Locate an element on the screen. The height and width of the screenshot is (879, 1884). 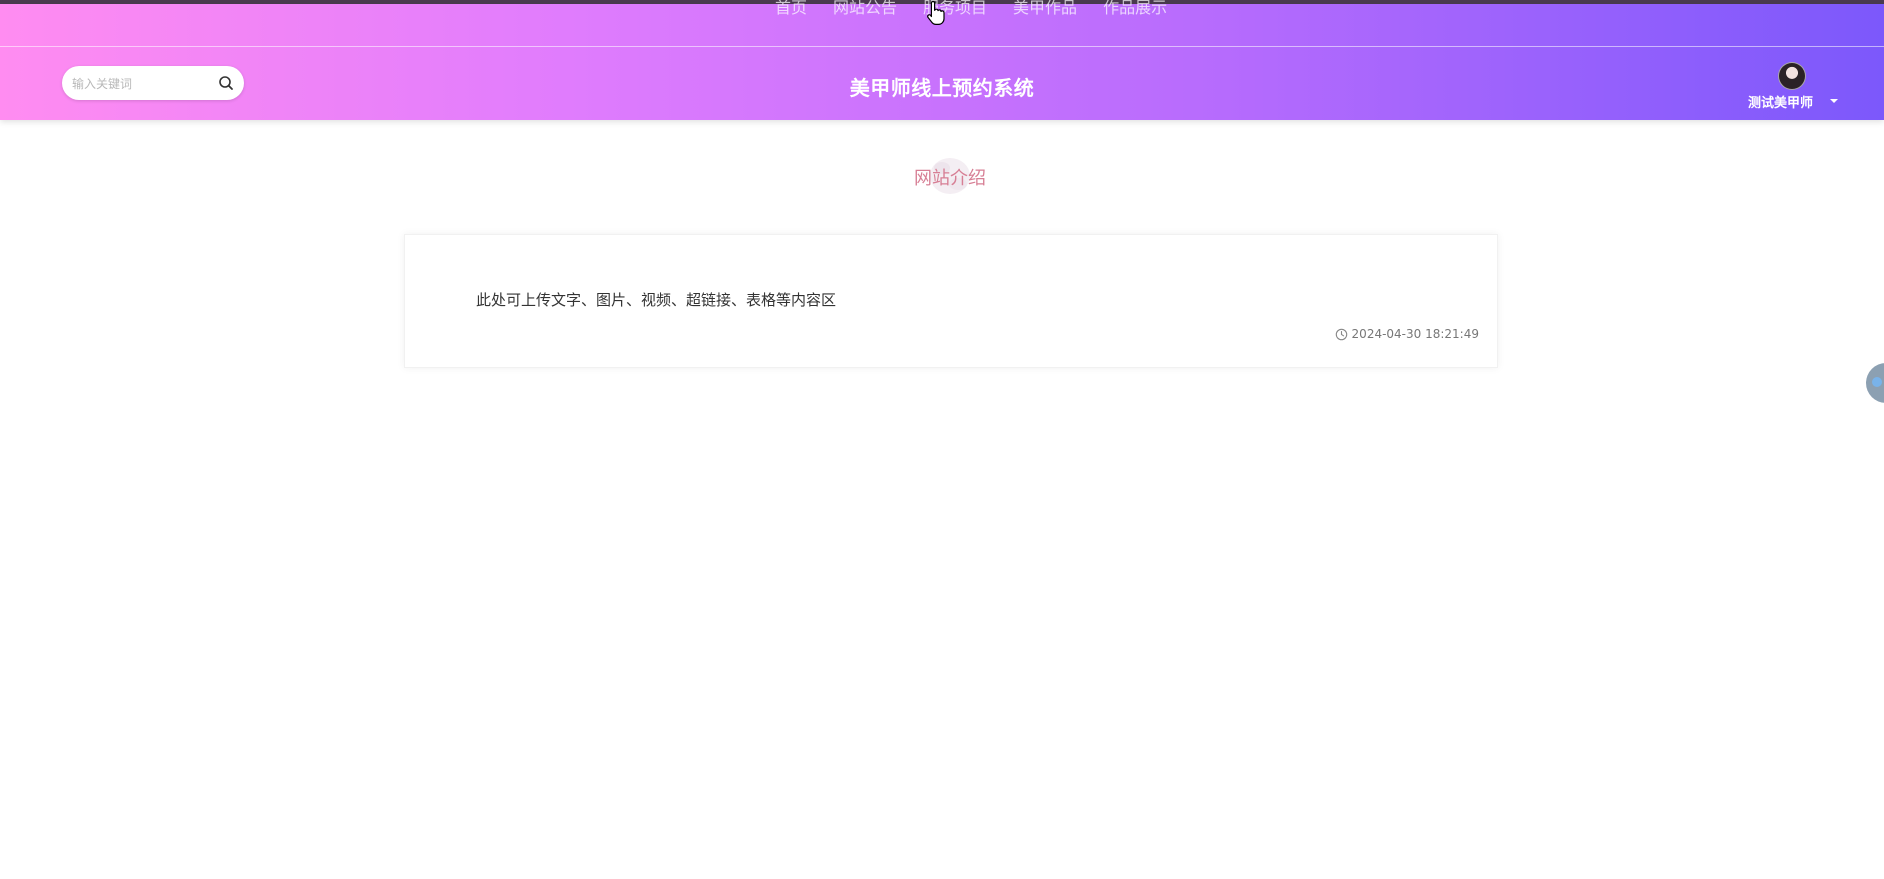
caret-down-icon is located at coordinates (1834, 101).